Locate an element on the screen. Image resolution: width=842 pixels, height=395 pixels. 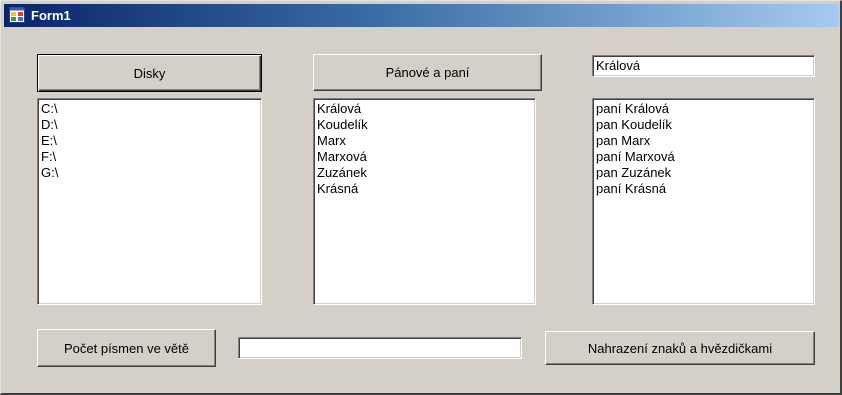
form-window-icon is located at coordinates (17, 15).